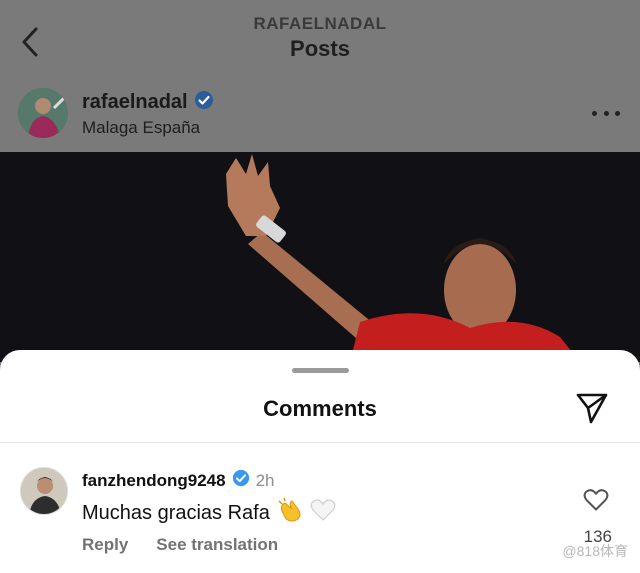 The image size is (640, 573). I want to click on more-options-button, so click(606, 113).